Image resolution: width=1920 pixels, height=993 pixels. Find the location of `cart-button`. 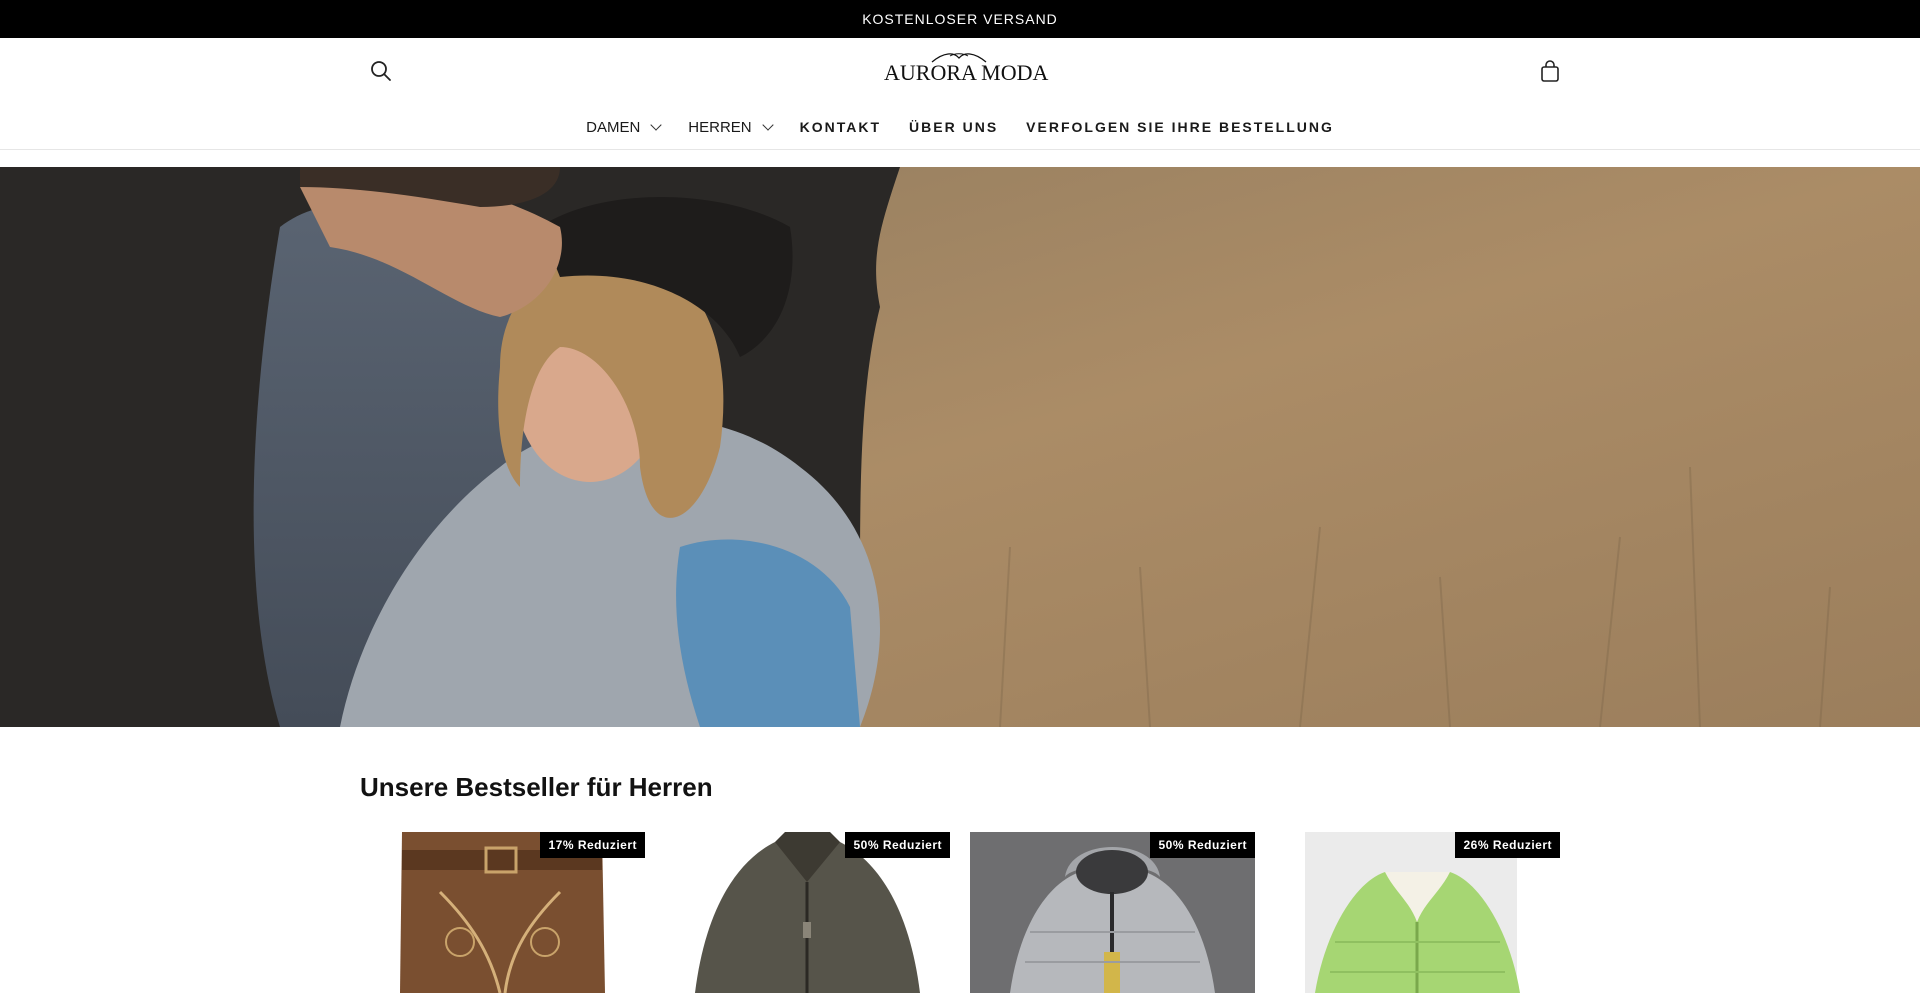

cart-button is located at coordinates (1550, 72).